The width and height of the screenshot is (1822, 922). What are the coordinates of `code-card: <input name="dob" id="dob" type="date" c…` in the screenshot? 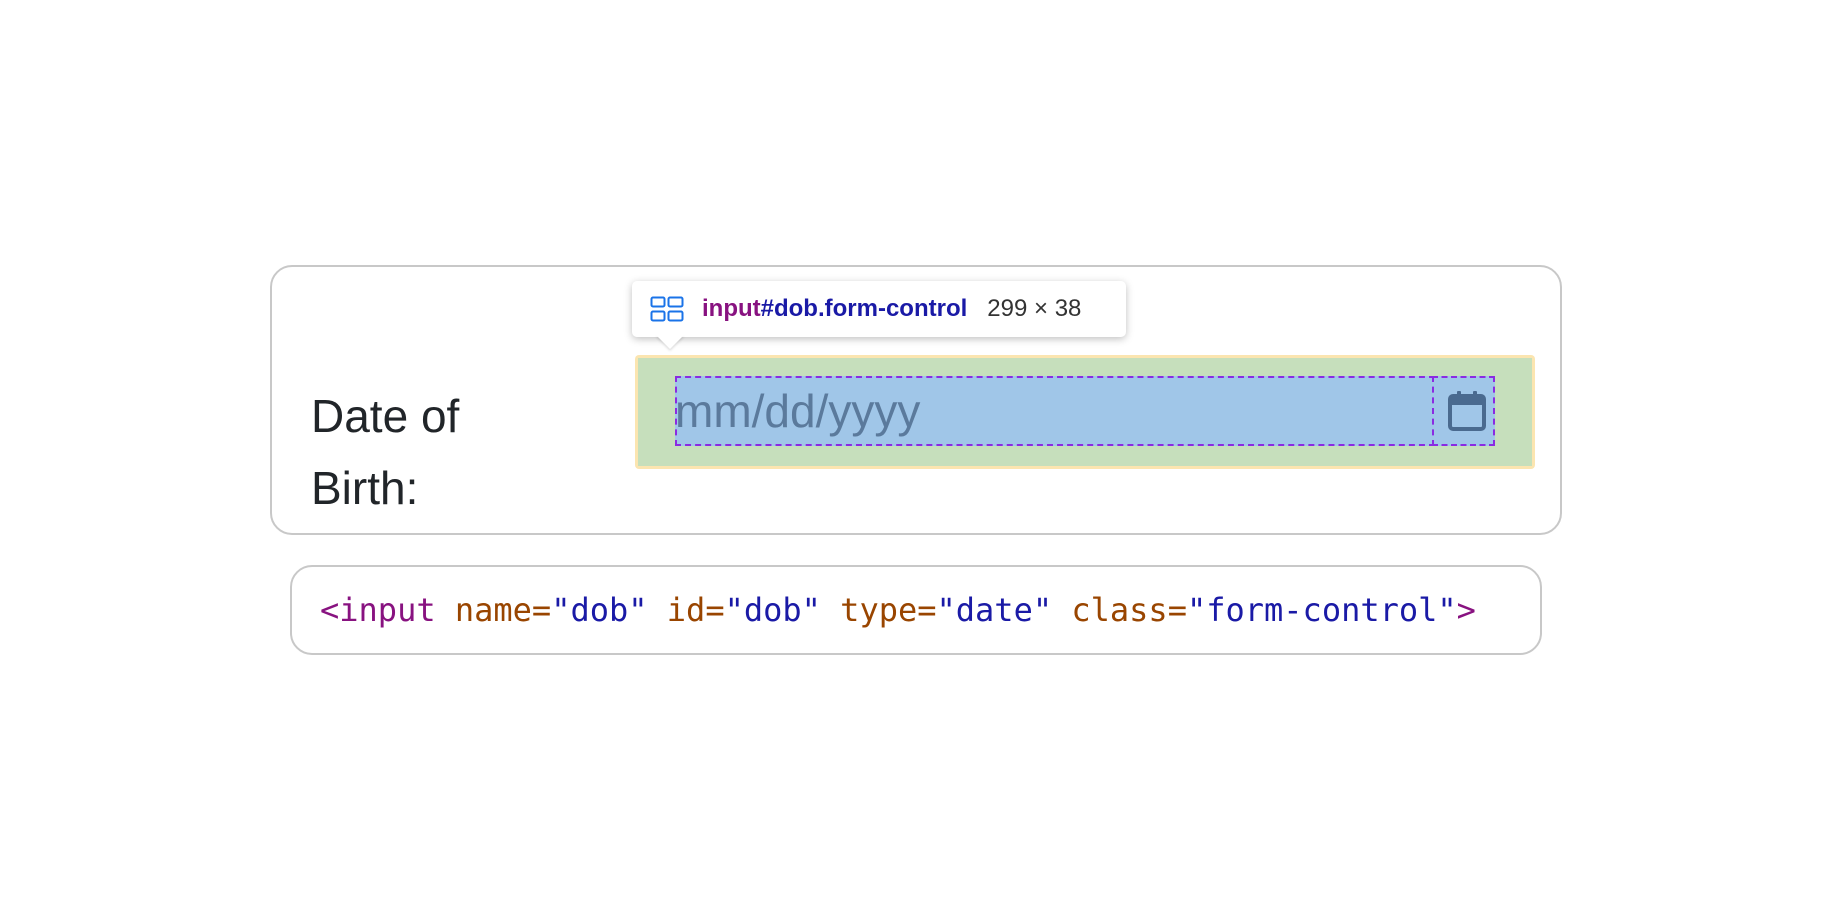 It's located at (916, 610).